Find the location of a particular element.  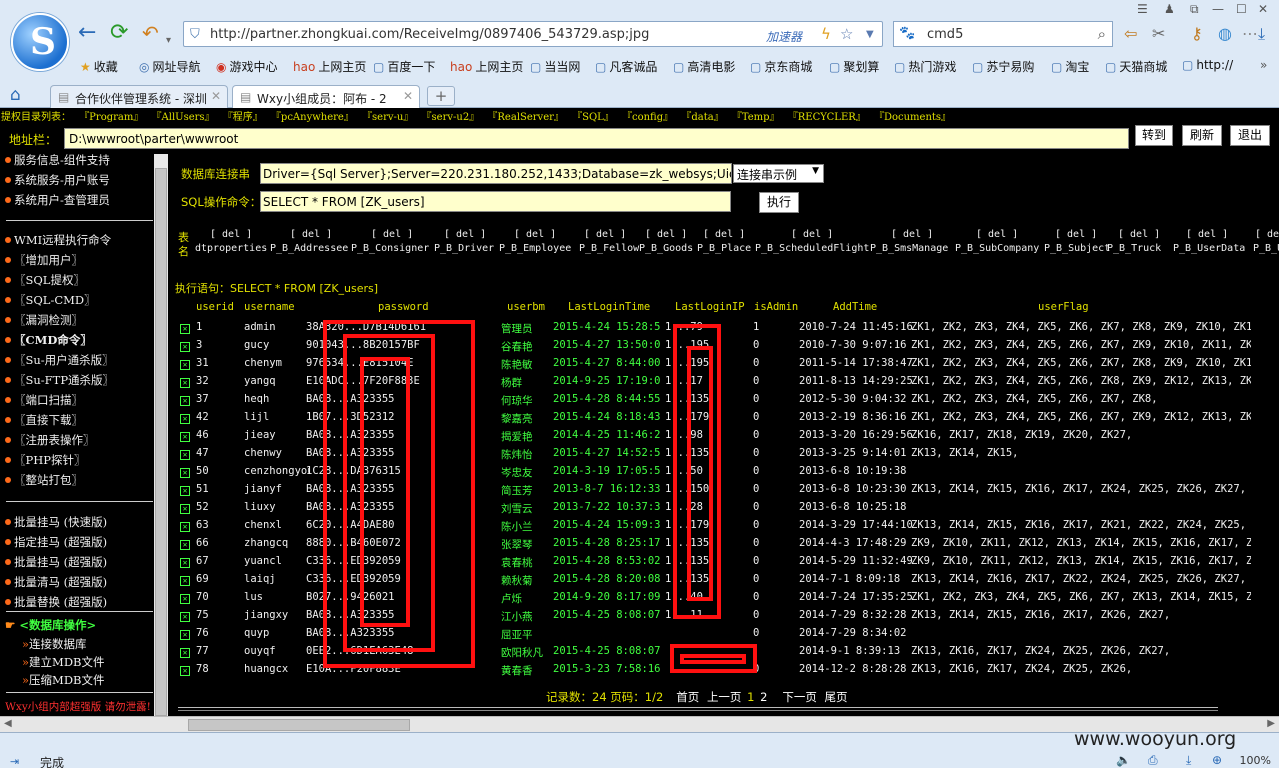

scroll-left-icon: ◀ is located at coordinates (8, 723).